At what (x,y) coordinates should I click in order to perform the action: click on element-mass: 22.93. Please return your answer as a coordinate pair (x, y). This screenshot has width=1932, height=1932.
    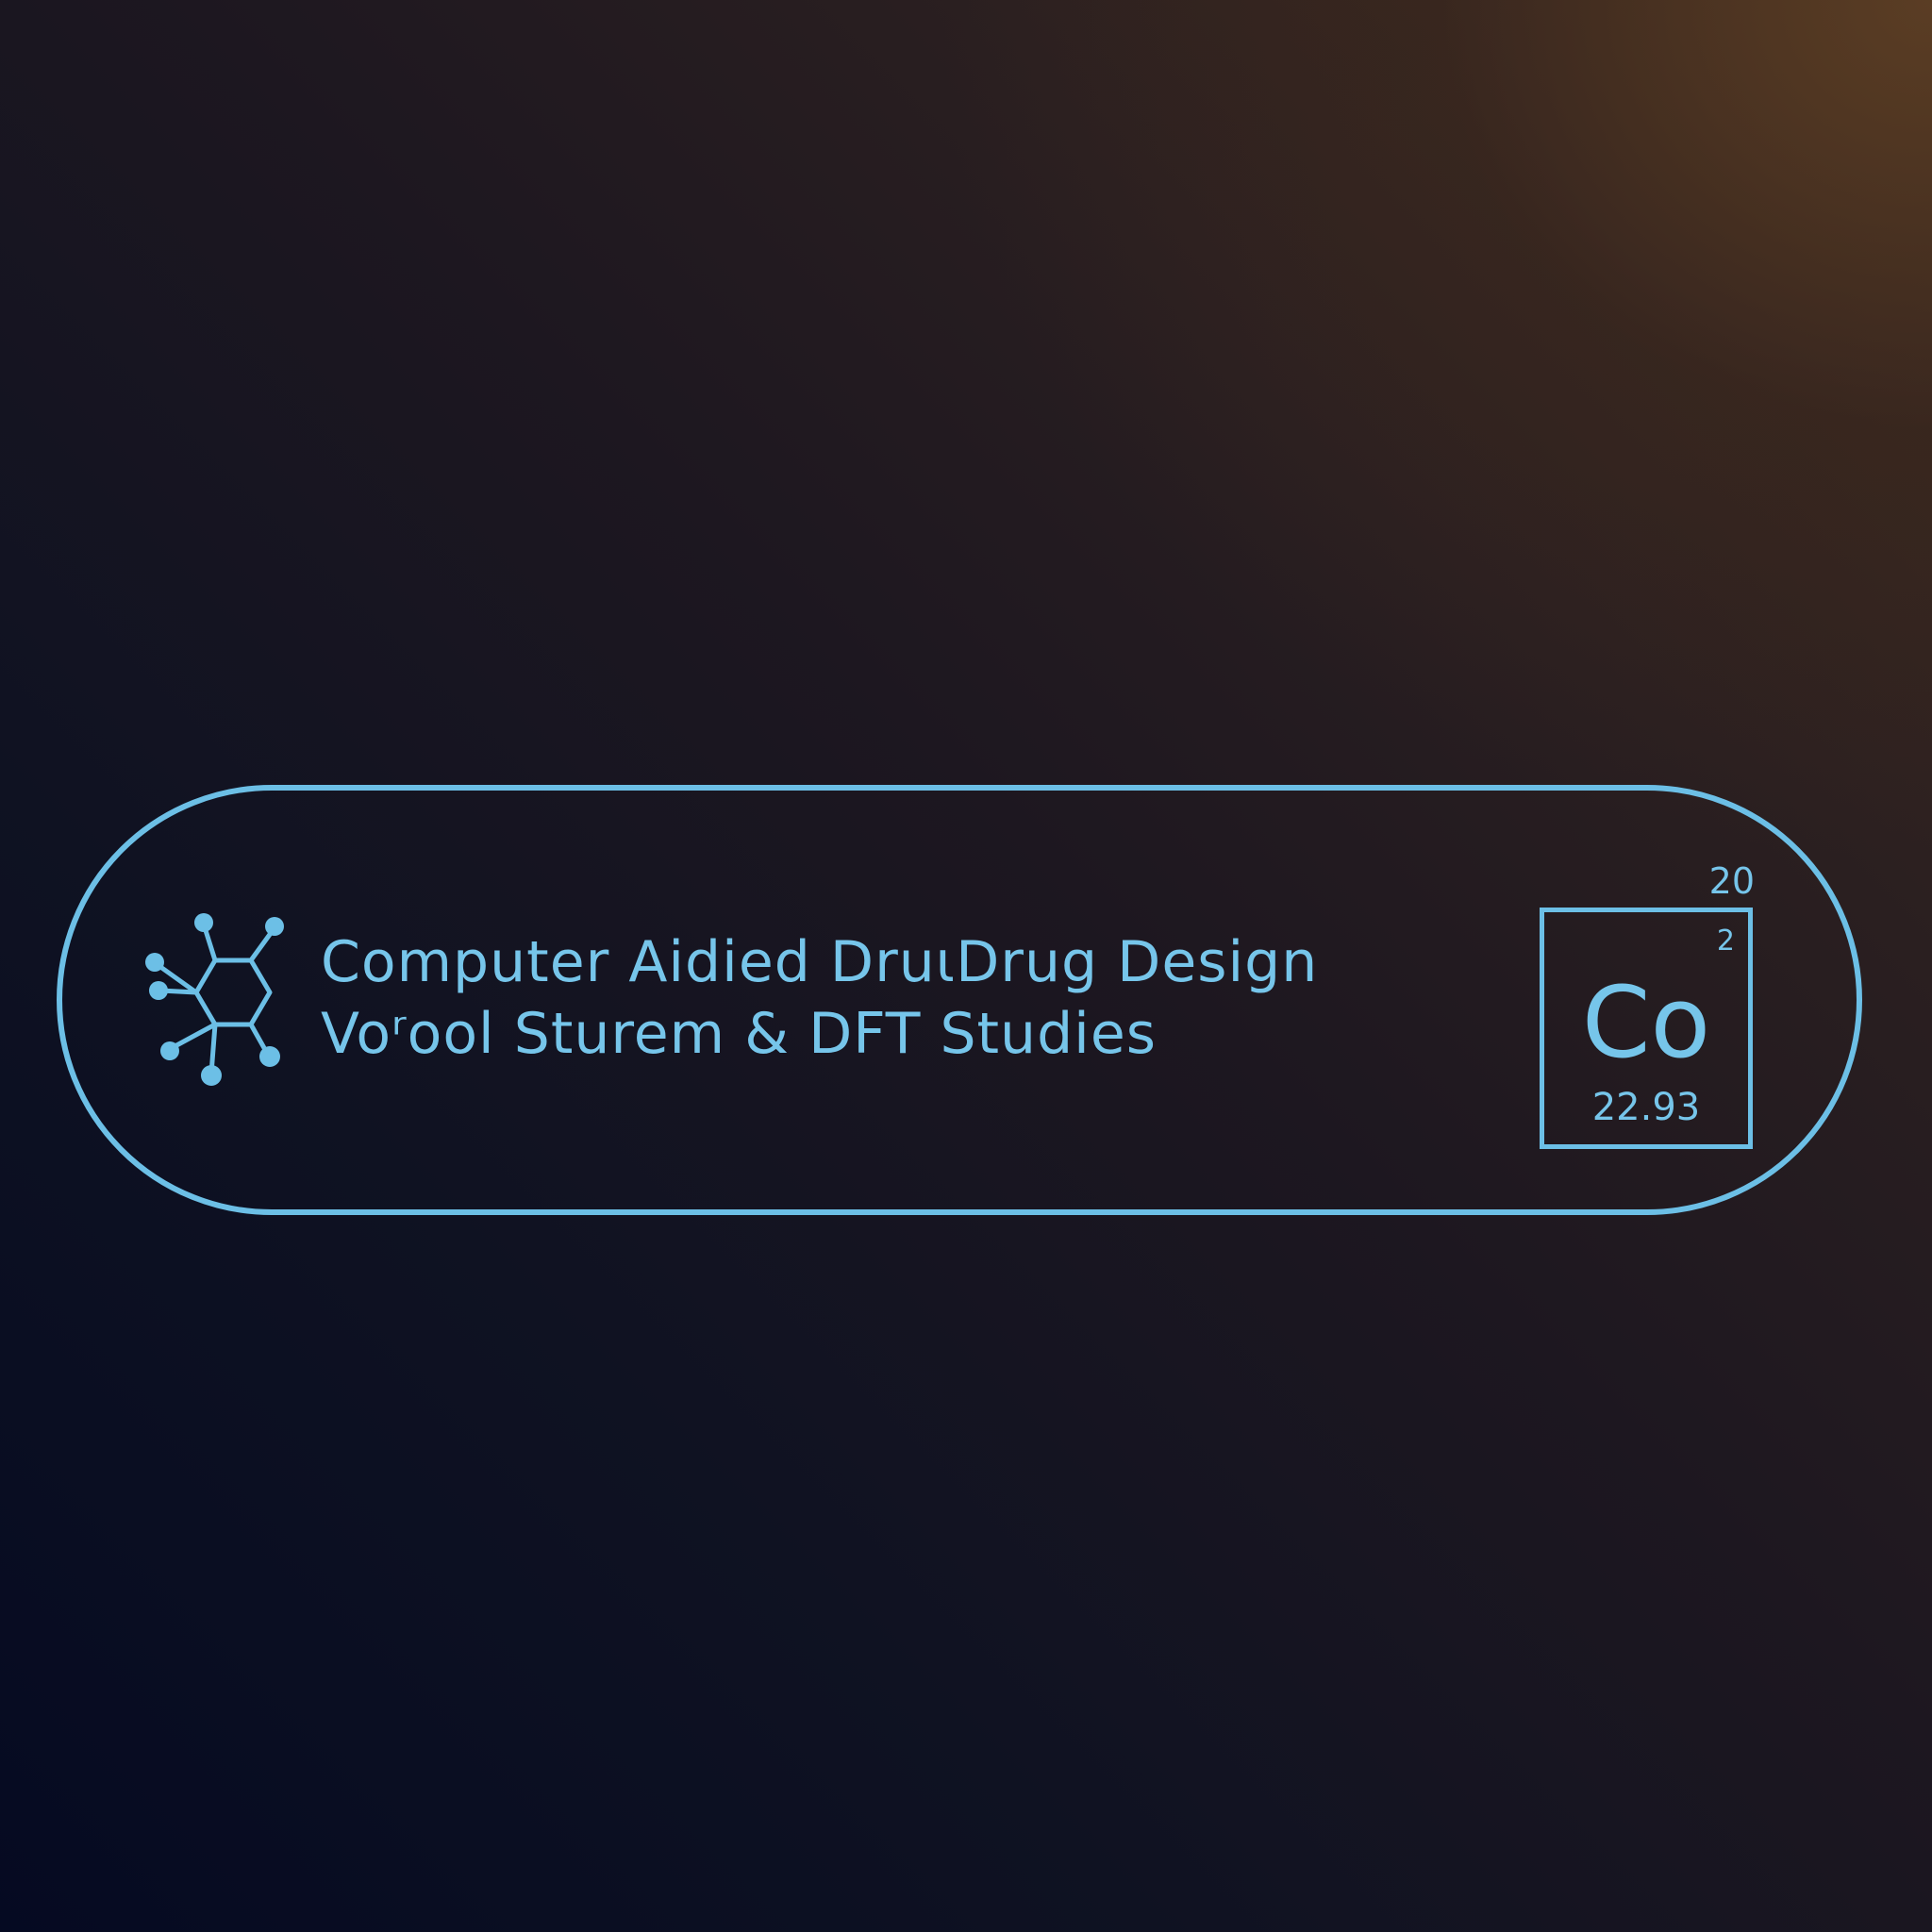
    Looking at the image, I should click on (1646, 1108).